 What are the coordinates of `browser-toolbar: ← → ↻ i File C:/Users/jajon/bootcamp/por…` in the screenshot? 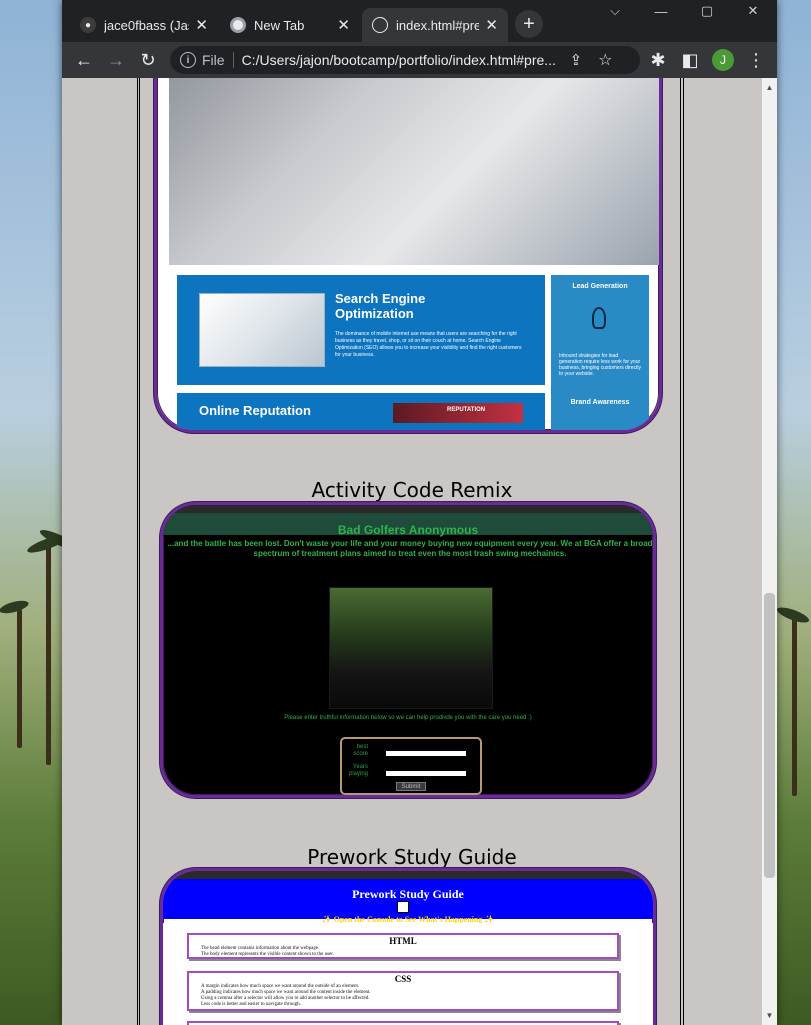 It's located at (419, 60).